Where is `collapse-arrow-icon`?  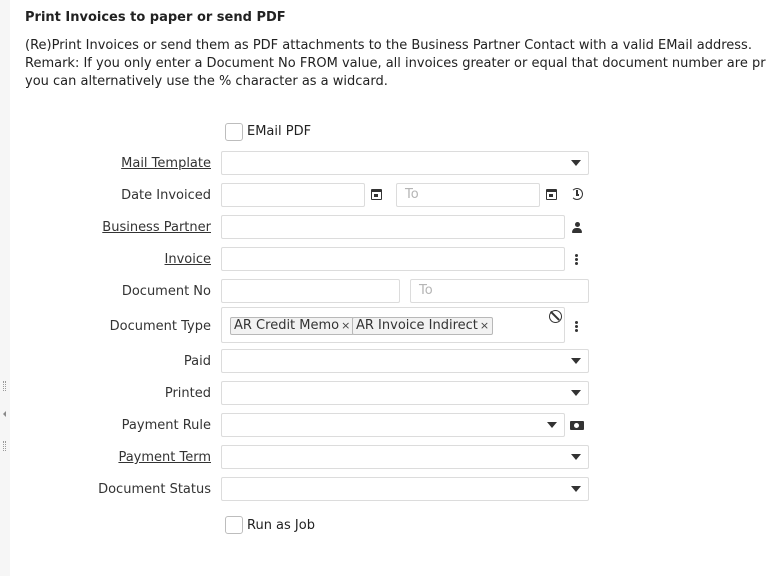
collapse-arrow-icon is located at coordinates (4, 414).